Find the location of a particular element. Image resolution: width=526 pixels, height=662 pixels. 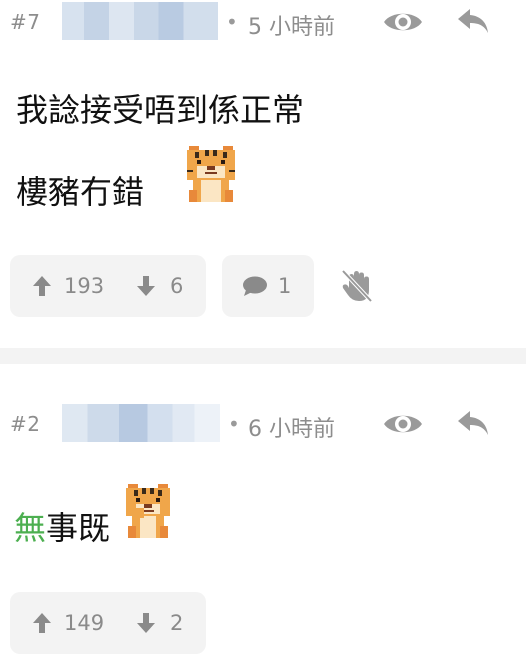

post-content-line: 樓豬冇錯 is located at coordinates (80, 192).